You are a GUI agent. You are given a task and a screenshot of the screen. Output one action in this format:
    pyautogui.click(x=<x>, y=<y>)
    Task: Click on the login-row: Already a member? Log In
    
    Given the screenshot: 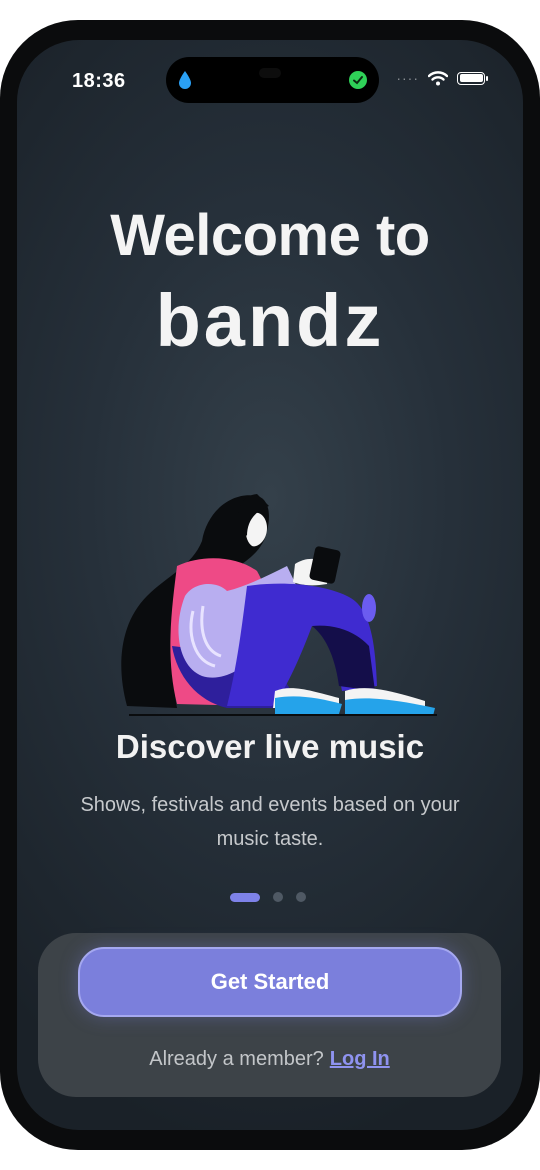 What is the action you would take?
    pyautogui.click(x=269, y=1059)
    